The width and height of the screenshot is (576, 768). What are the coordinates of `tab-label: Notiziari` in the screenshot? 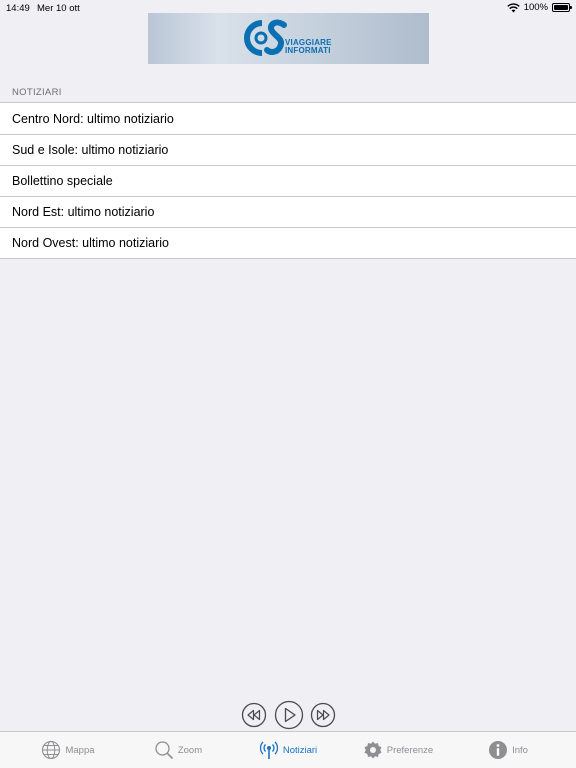 It's located at (300, 750).